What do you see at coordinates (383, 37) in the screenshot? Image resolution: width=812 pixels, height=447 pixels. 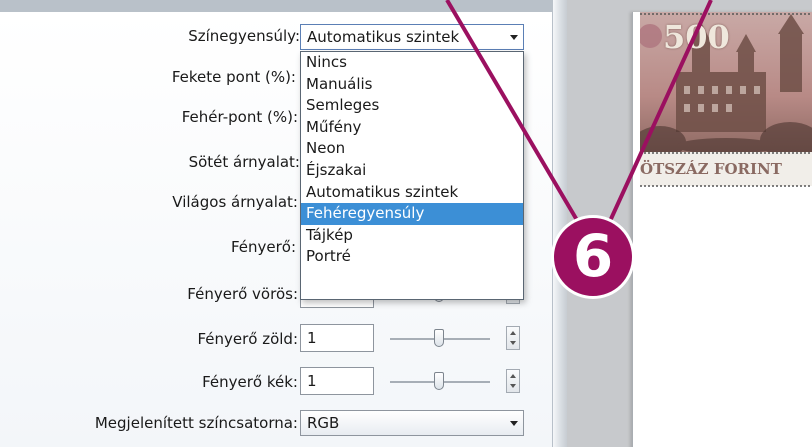 I see `color-balance-value: Automatikus szintek` at bounding box center [383, 37].